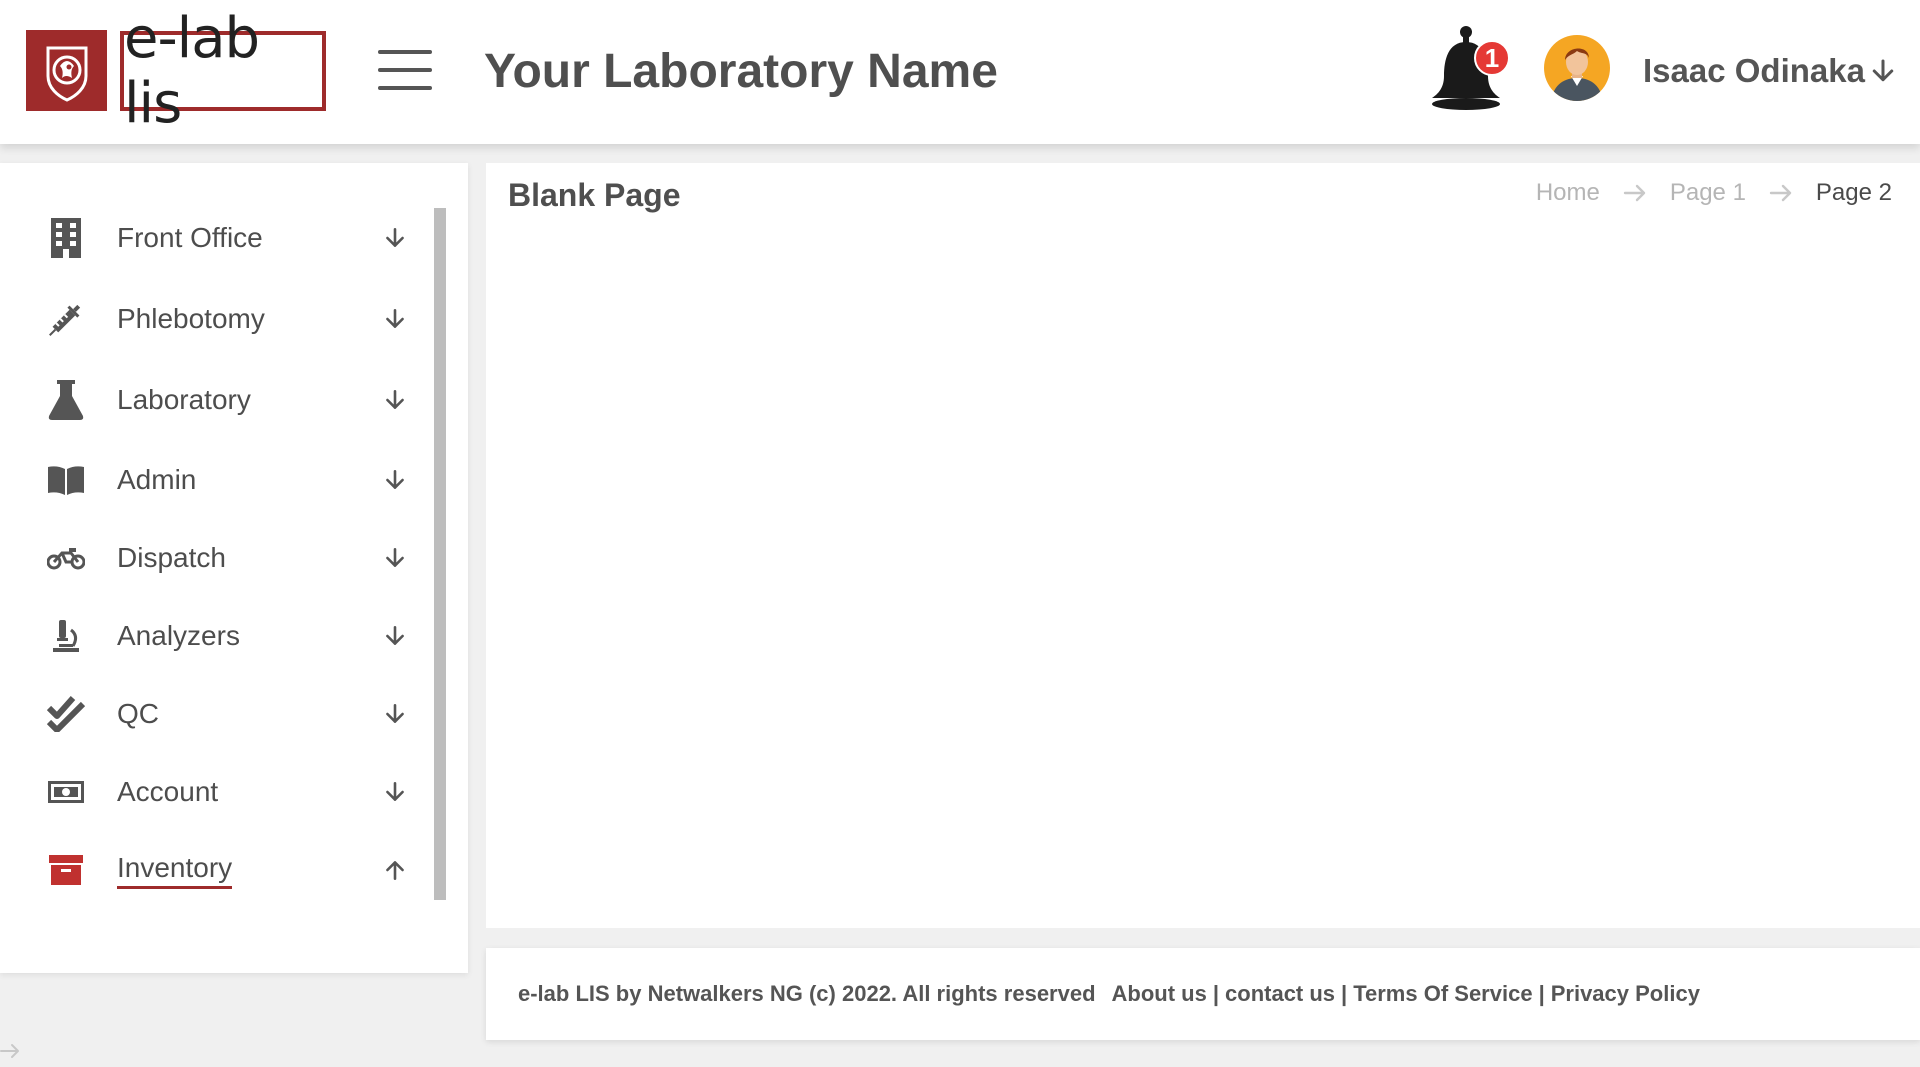  What do you see at coordinates (220, 792) in the screenshot?
I see `sidebar-item-account: Account` at bounding box center [220, 792].